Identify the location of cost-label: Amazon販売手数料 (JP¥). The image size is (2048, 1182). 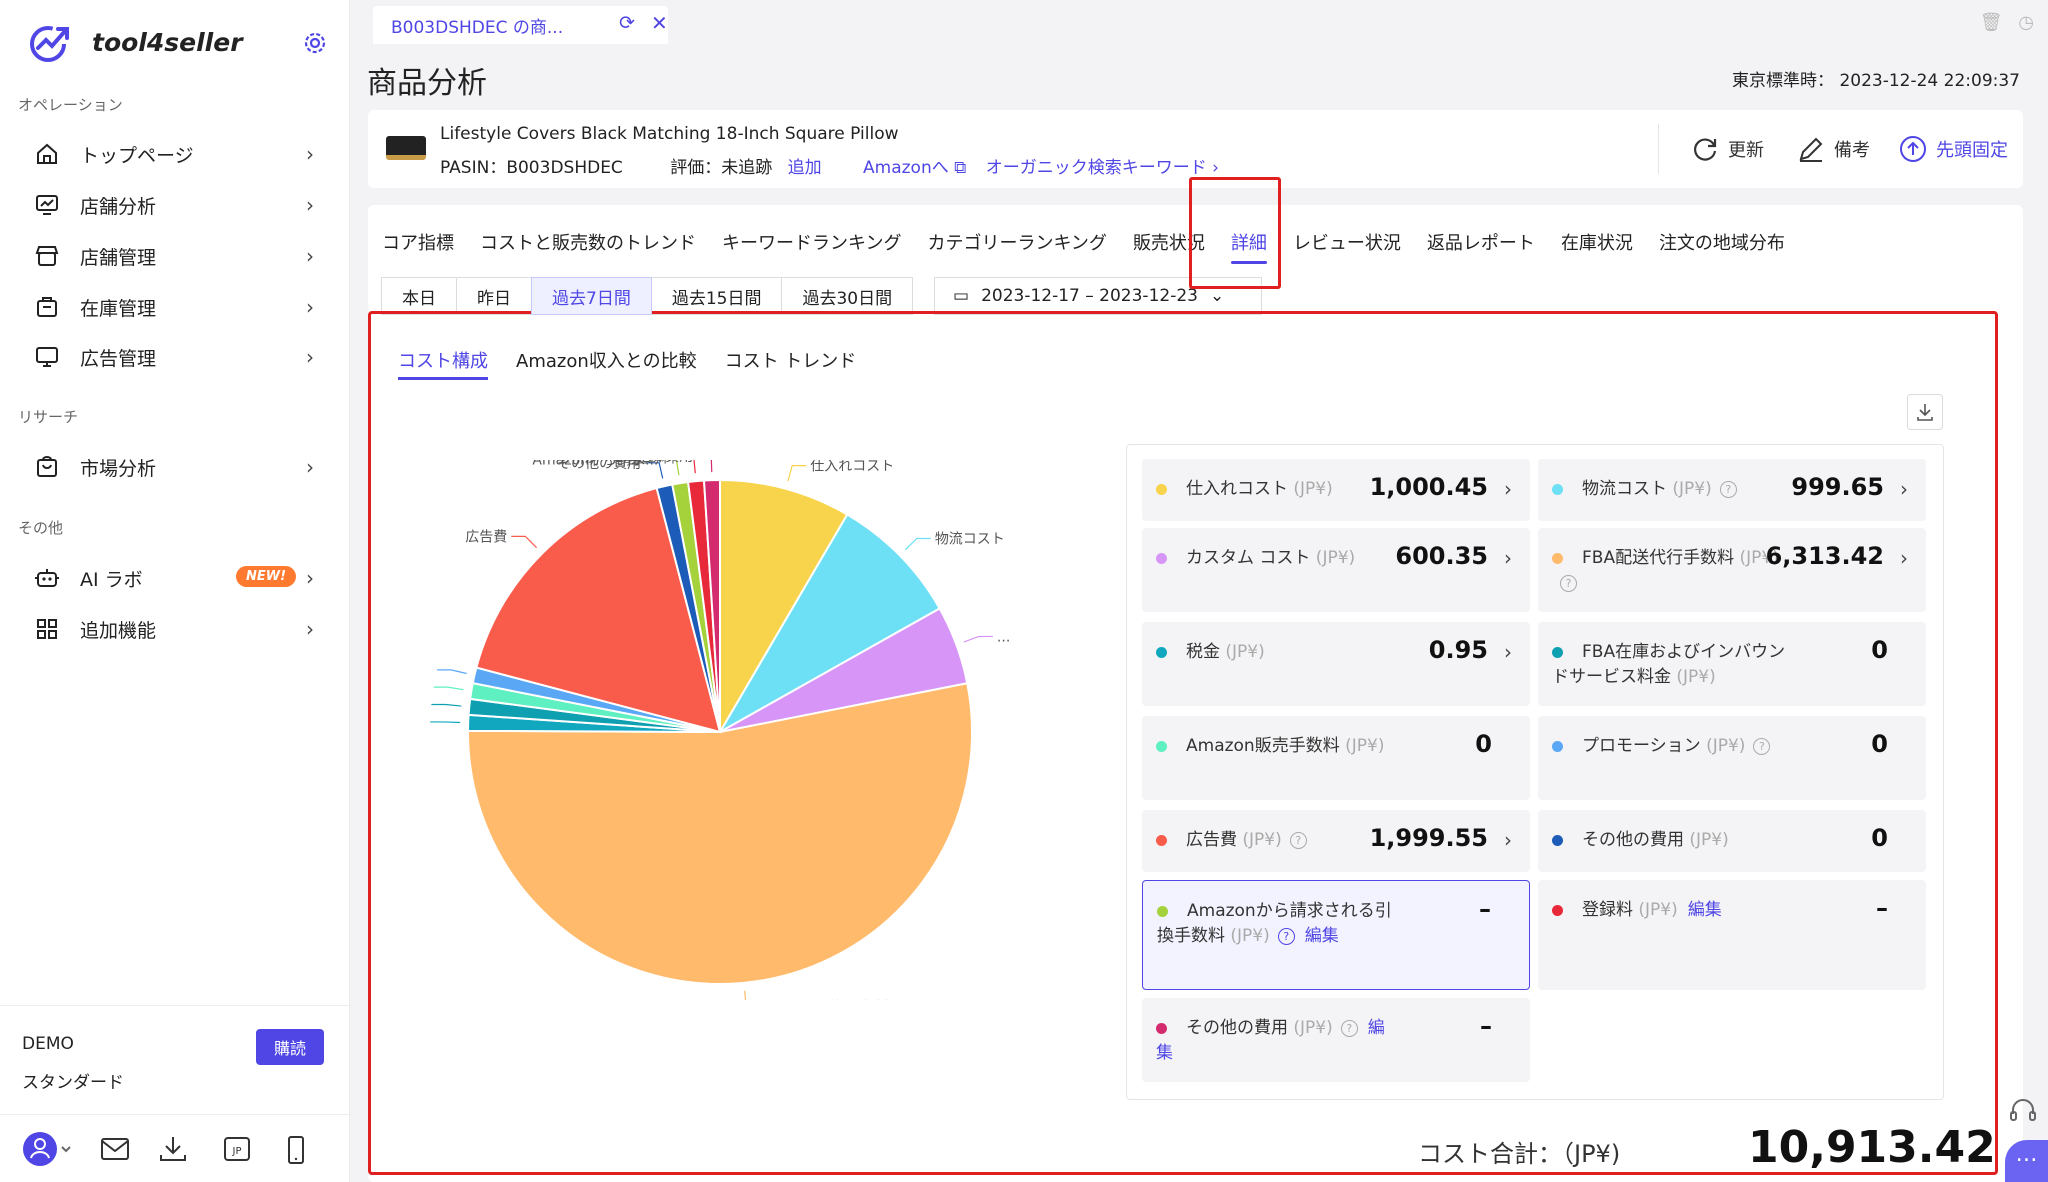
(1276, 746).